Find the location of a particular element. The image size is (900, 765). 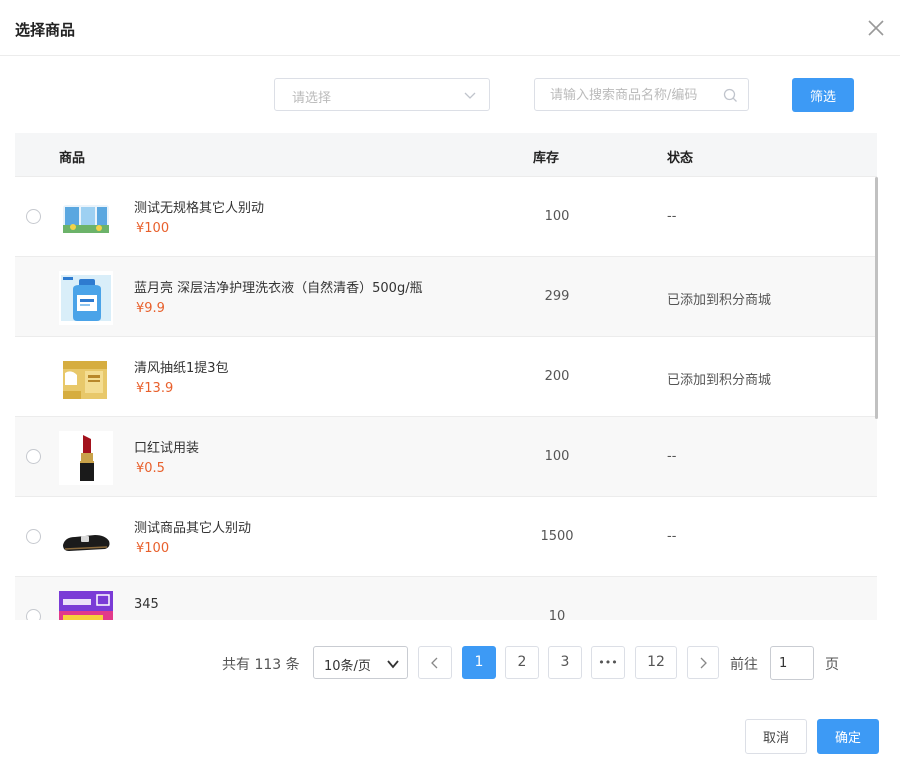

shoe-image is located at coordinates (86, 538).